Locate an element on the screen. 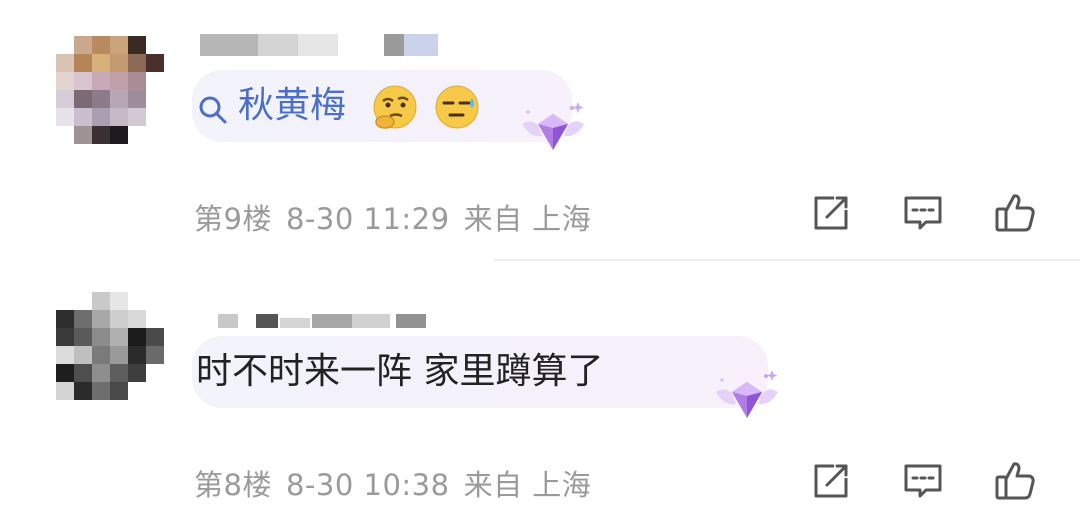  comment-bubble: 时不时来一阵 家里蹲算了 is located at coordinates (480, 372).